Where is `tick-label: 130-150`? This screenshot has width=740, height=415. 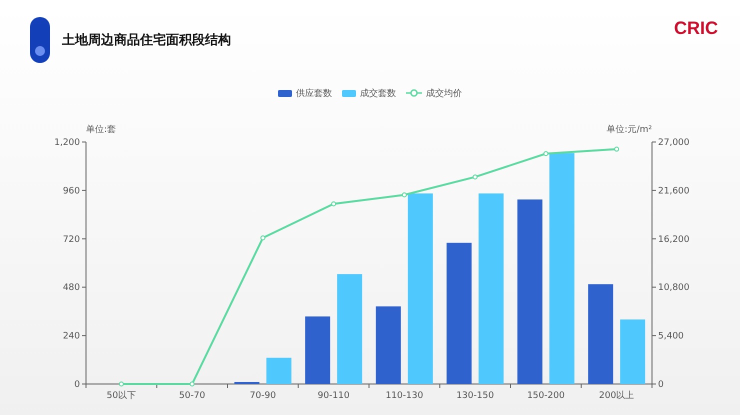 tick-label: 130-150 is located at coordinates (475, 395).